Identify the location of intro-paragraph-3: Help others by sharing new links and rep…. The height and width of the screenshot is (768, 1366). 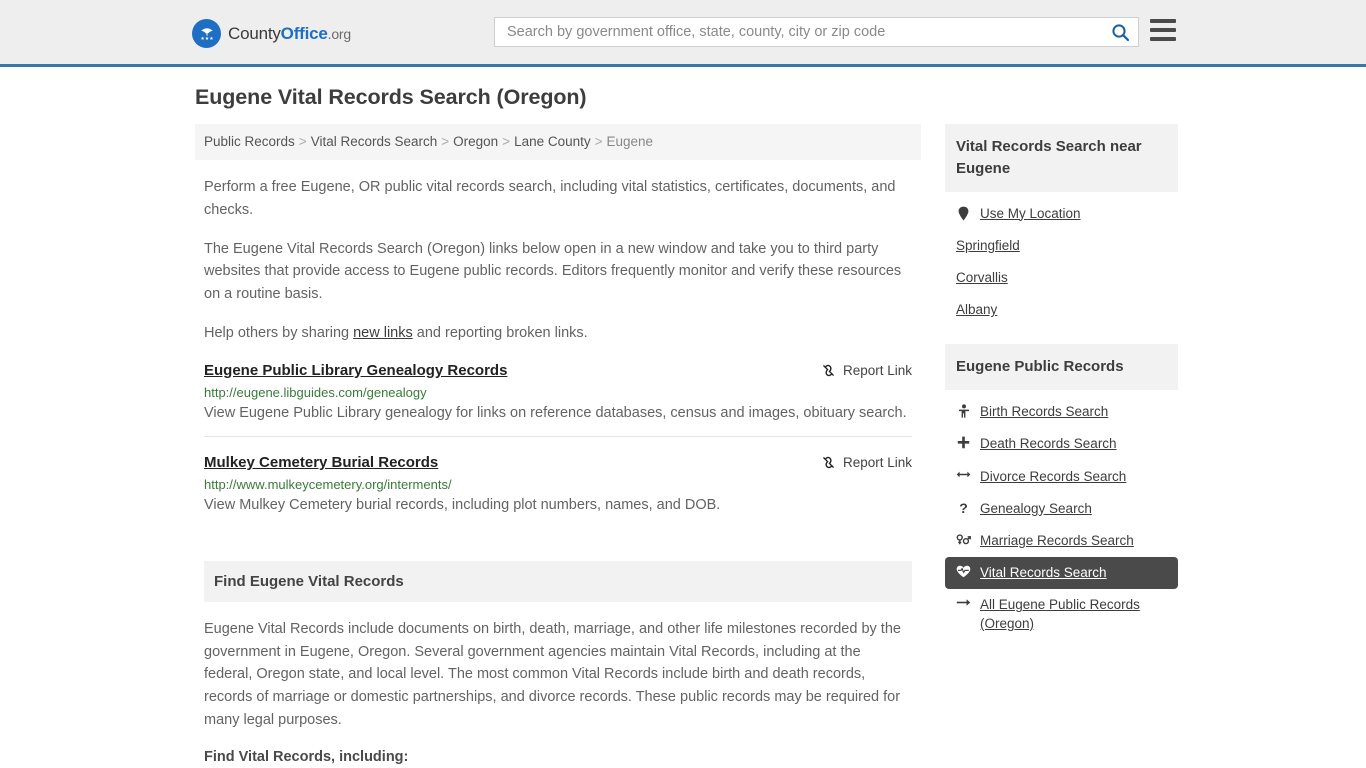
(558, 333).